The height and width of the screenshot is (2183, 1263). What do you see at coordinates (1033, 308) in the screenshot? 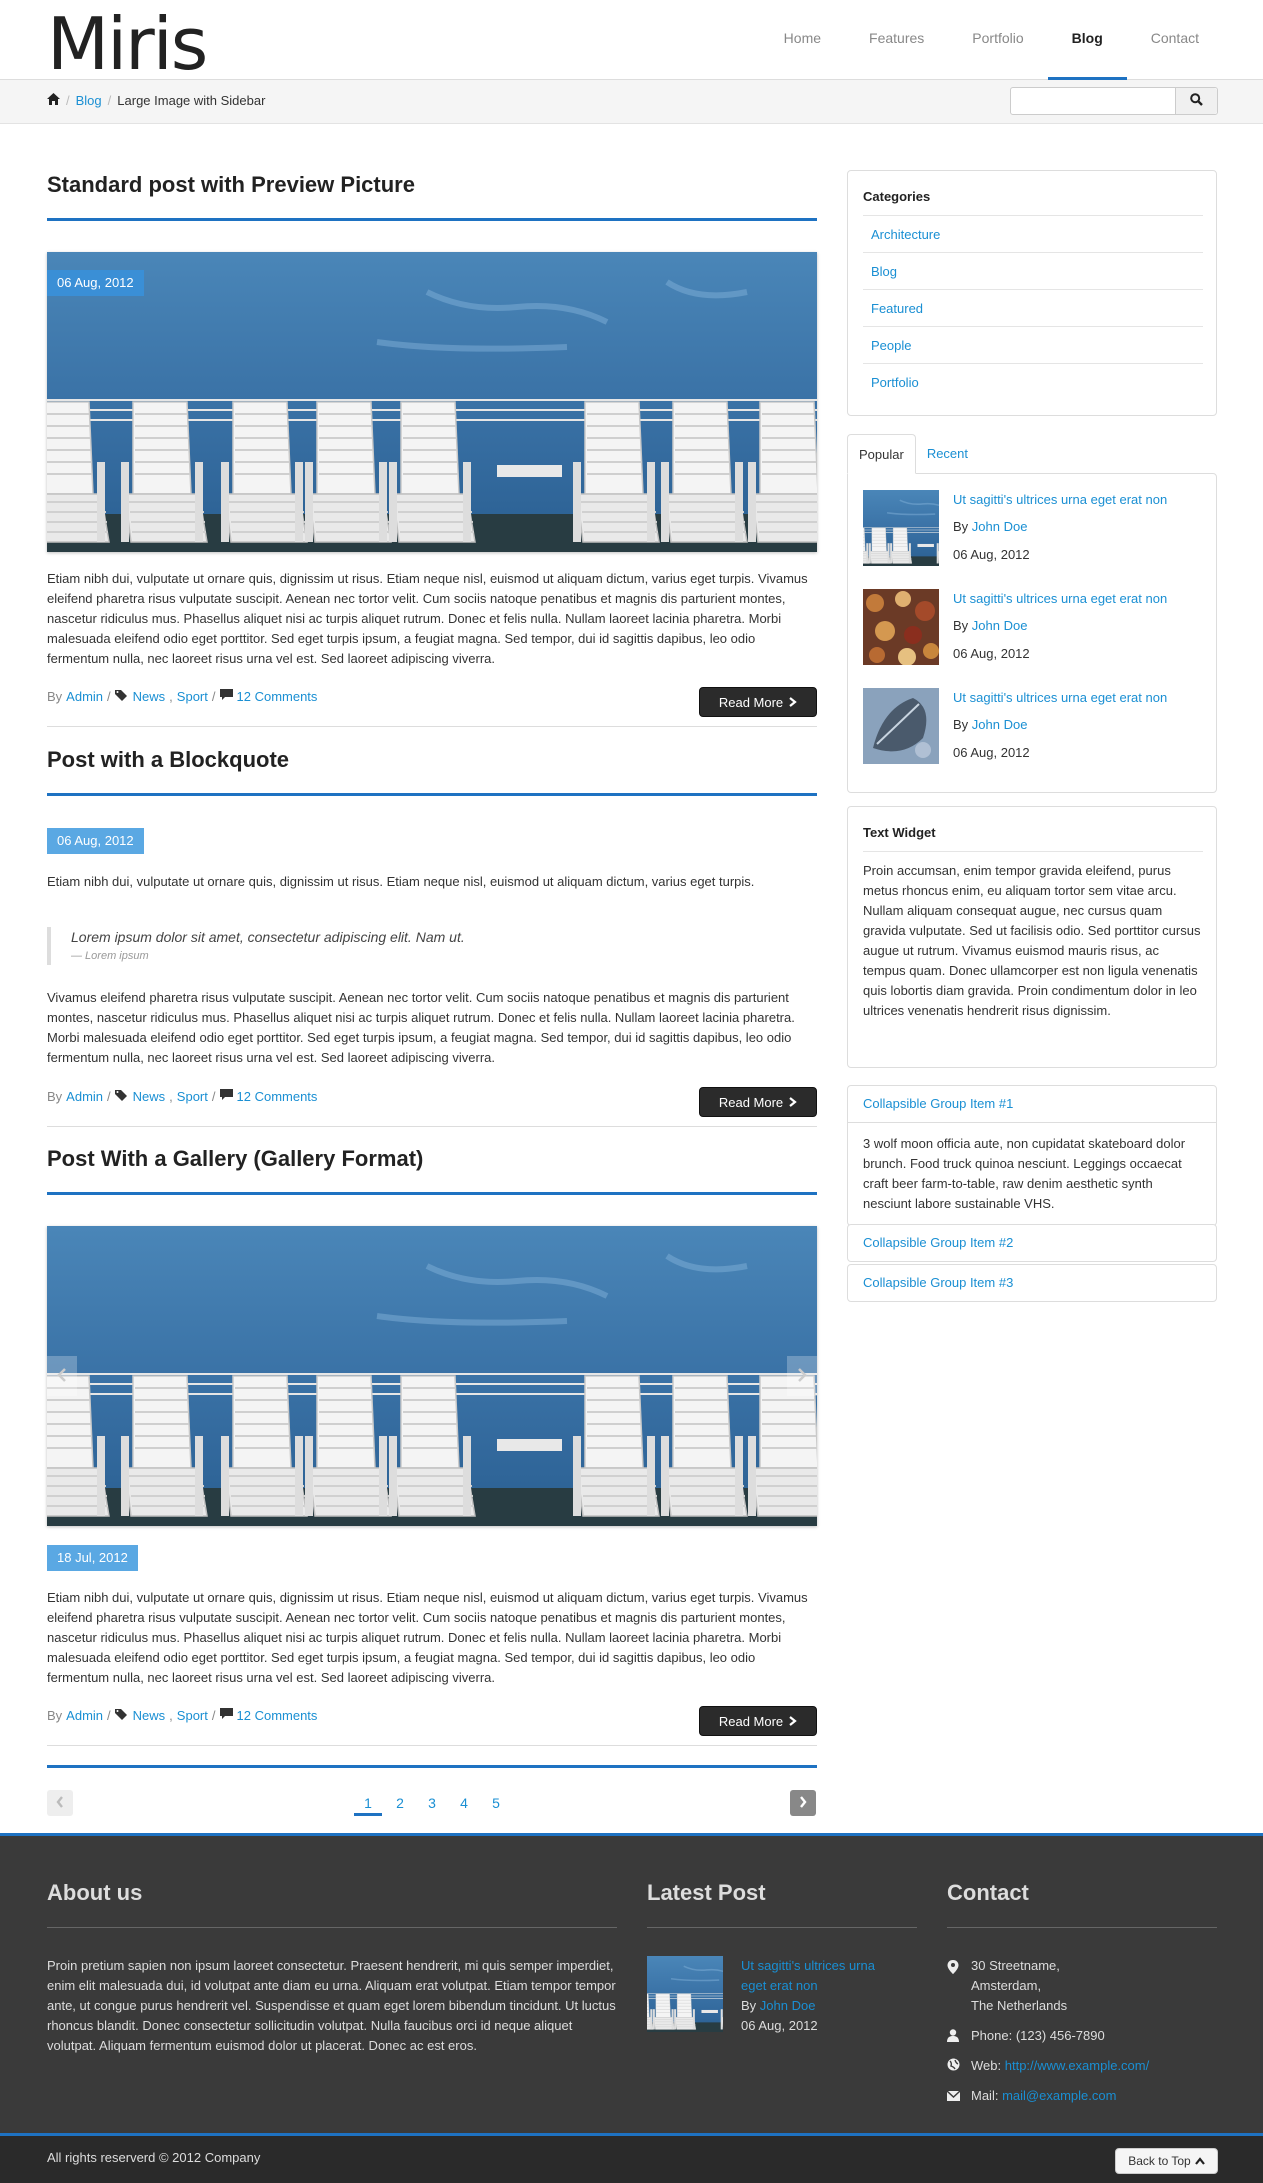
I see `category-featured: Featured` at bounding box center [1033, 308].